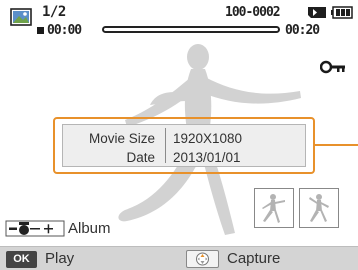 The width and height of the screenshot is (358, 270). What do you see at coordinates (21, 259) in the screenshot?
I see `ok-button: OK` at bounding box center [21, 259].